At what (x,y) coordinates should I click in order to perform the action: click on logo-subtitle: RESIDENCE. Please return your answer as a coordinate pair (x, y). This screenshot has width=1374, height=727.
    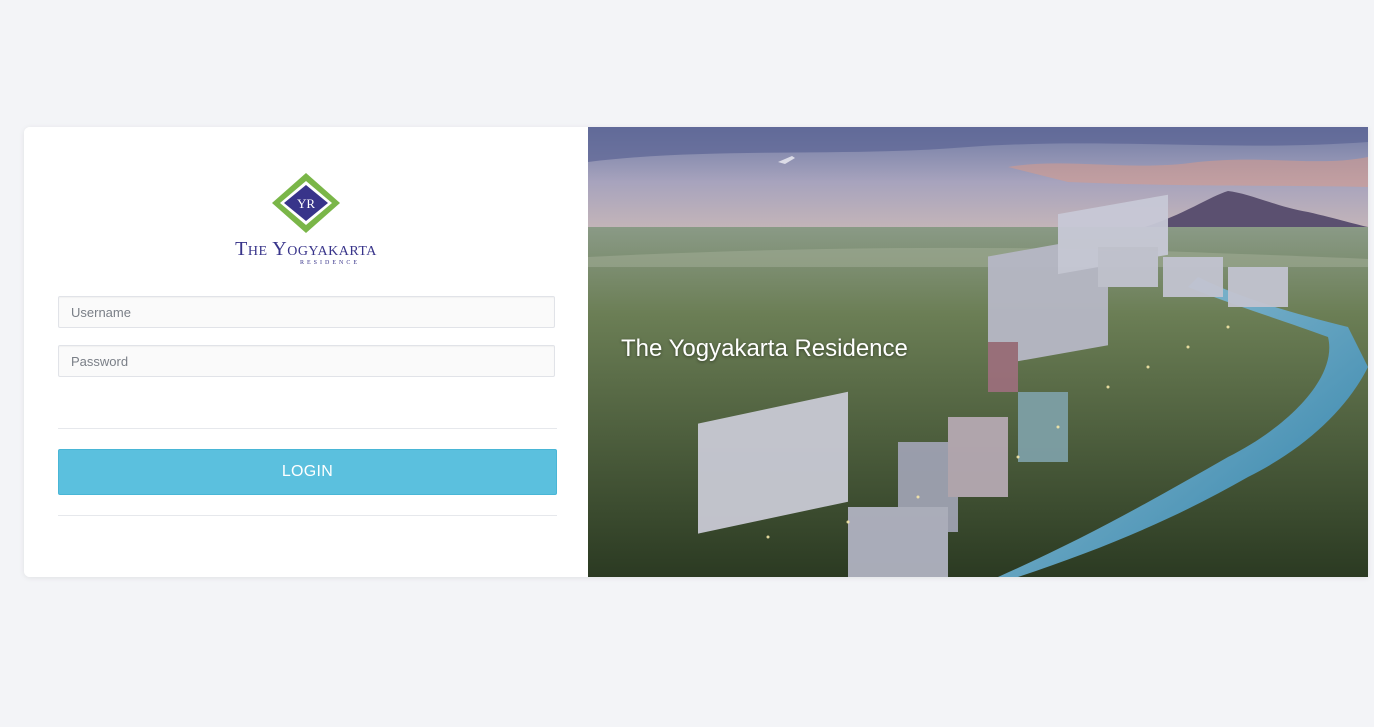
    Looking at the image, I should click on (330, 263).